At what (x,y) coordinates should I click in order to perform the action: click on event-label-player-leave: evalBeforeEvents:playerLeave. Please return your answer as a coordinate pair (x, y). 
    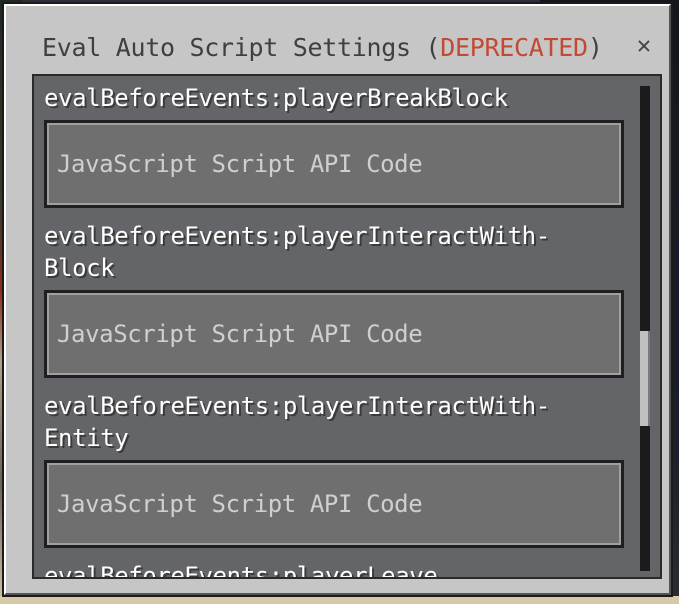
    Looking at the image, I should click on (241, 570).